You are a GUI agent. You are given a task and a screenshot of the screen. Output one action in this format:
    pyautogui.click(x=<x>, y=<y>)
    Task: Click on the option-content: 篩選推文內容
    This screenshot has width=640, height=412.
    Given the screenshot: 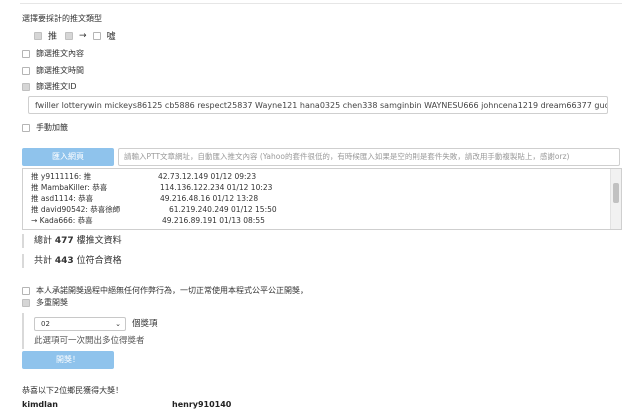 What is the action you would take?
    pyautogui.click(x=53, y=54)
    